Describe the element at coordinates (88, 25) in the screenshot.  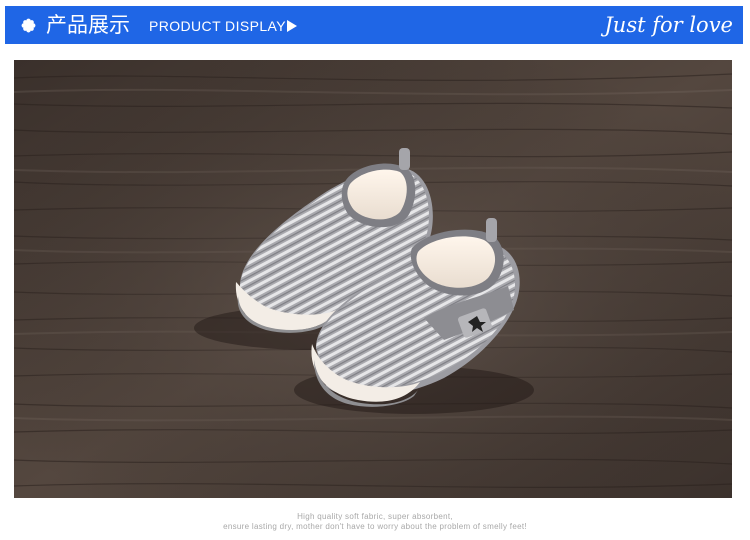
I see `section-title-cn: 产品展示` at that location.